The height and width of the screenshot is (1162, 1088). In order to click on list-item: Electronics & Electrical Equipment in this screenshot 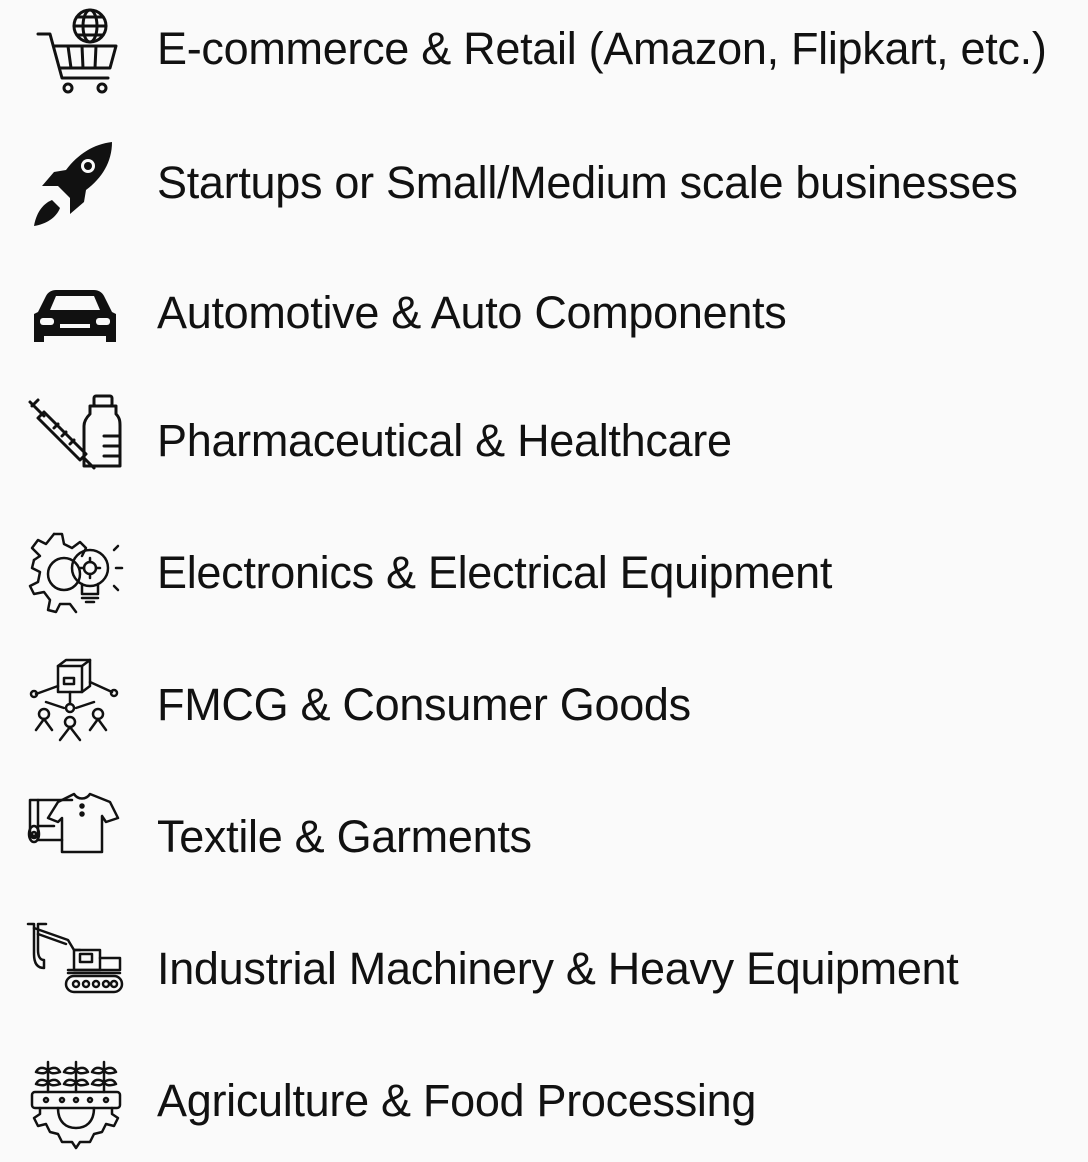, I will do `click(544, 579)`.